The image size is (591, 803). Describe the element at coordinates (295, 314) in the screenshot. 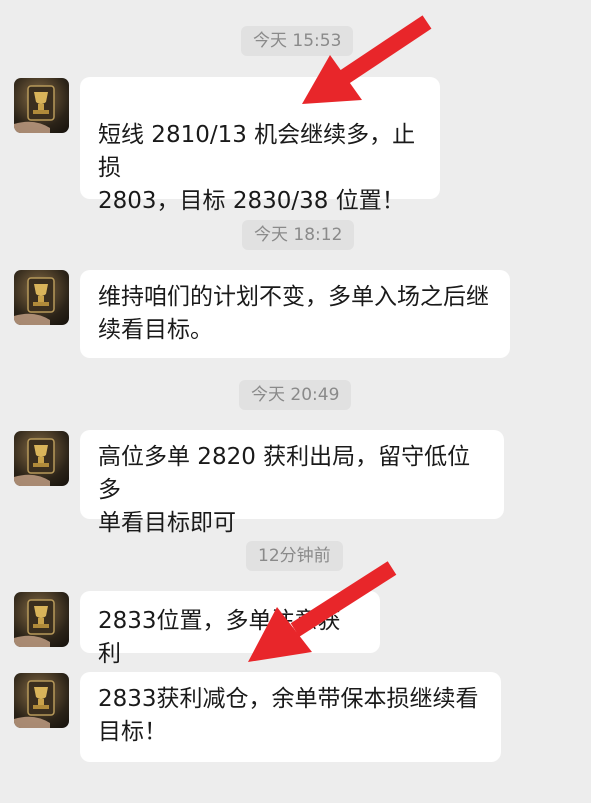

I see `message-bubble-2: 维持咱们的计划不变，多单入场之后继 续看目标。` at that location.